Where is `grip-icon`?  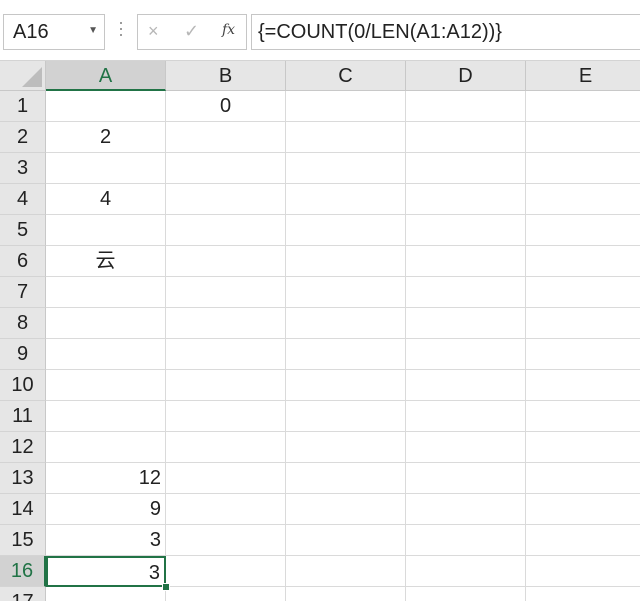 grip-icon is located at coordinates (121, 32).